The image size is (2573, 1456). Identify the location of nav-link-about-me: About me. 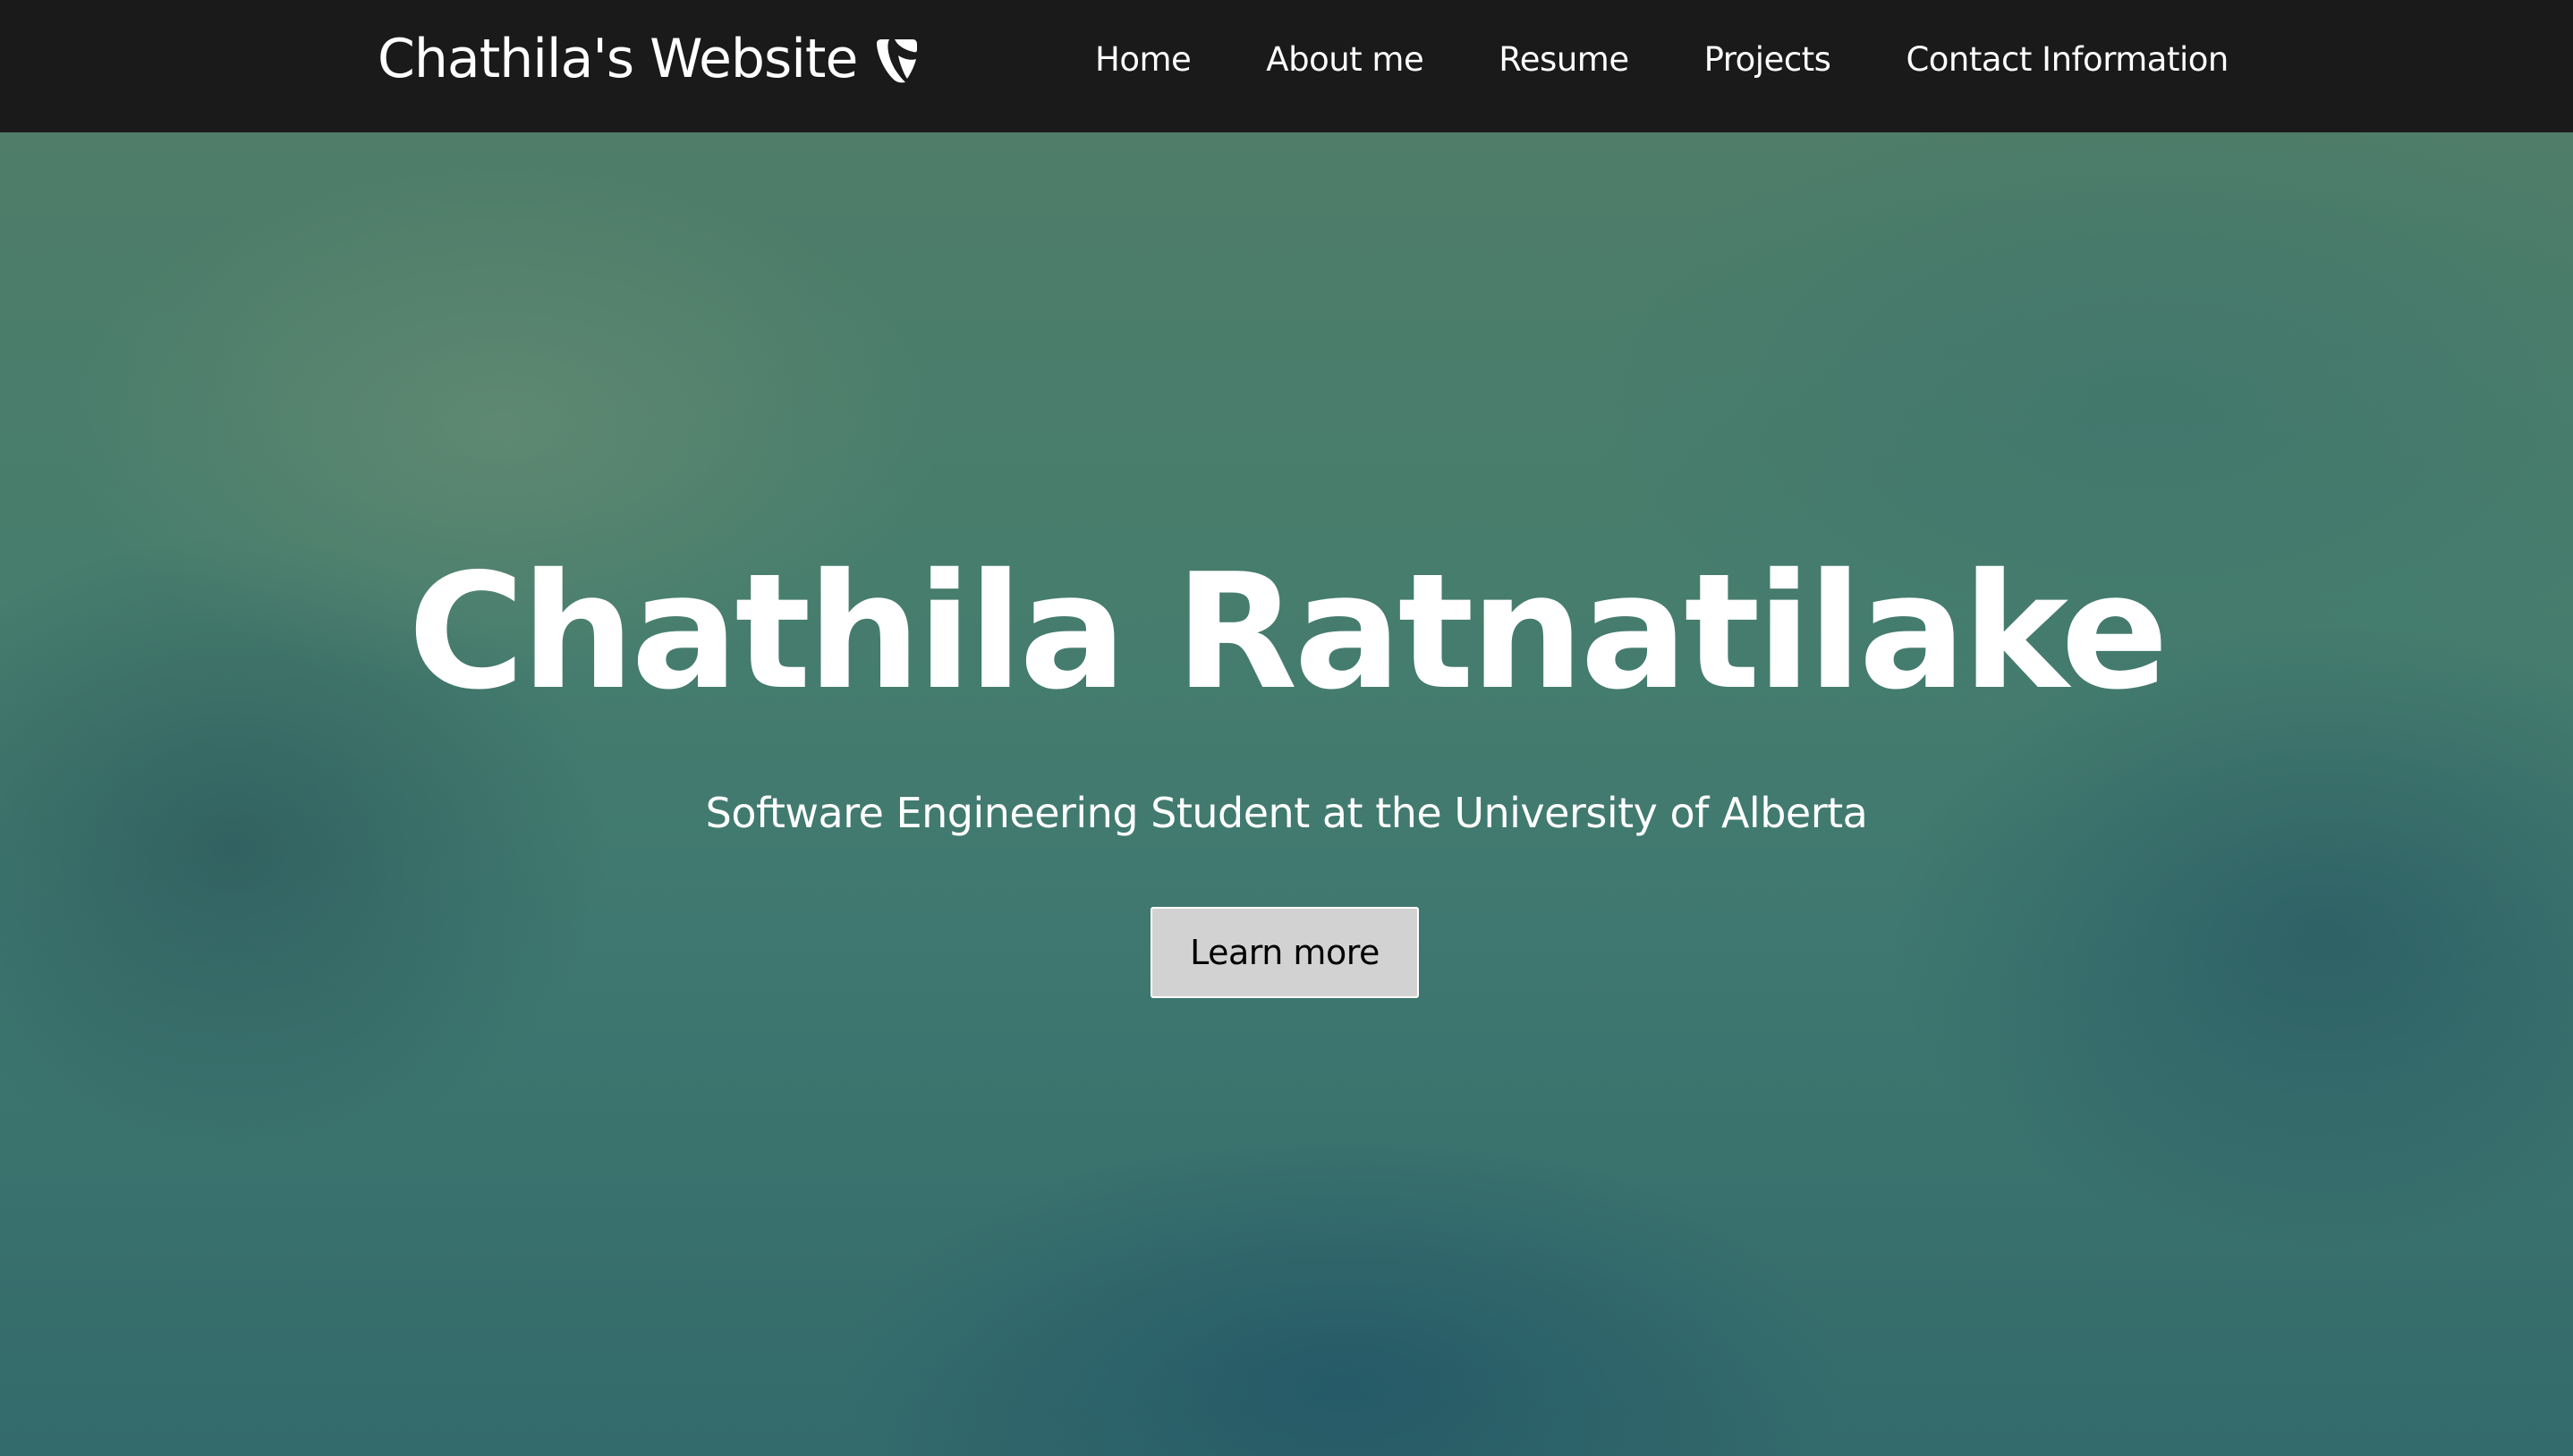
(1344, 59).